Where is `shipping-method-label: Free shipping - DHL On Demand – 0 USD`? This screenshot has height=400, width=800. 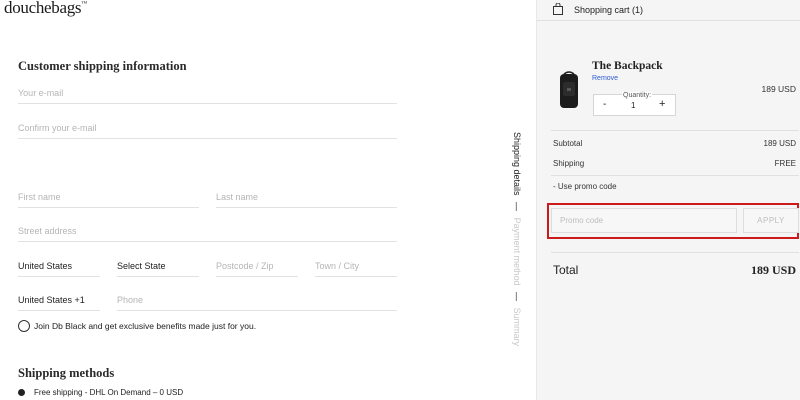
shipping-method-label: Free shipping - DHL On Demand – 0 USD is located at coordinates (109, 392).